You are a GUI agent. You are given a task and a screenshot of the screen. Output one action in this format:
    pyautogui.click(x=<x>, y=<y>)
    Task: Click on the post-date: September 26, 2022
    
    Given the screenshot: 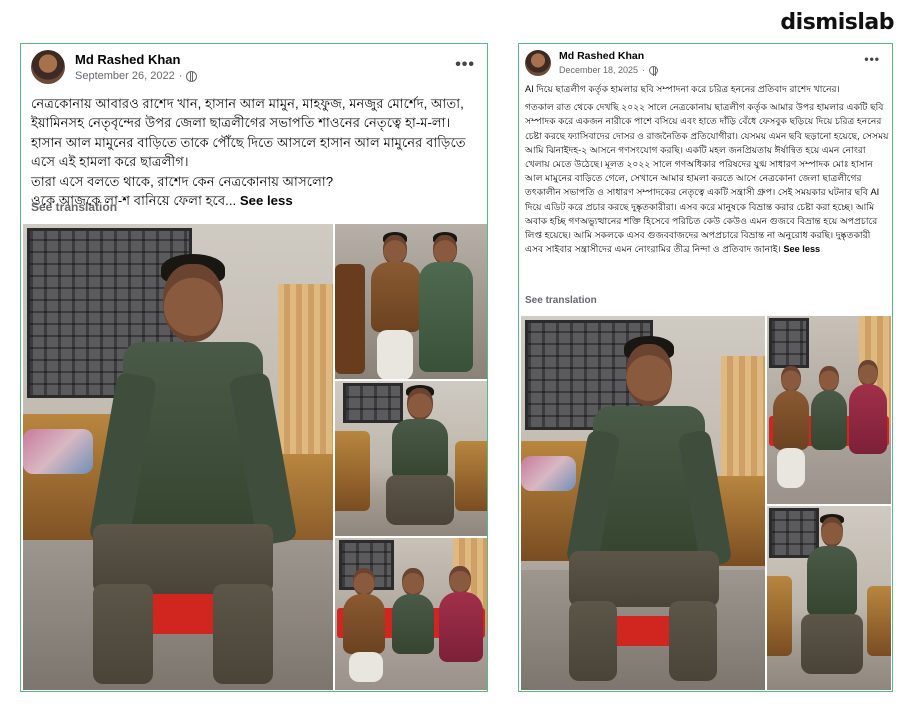 What is the action you would take?
    pyautogui.click(x=125, y=76)
    